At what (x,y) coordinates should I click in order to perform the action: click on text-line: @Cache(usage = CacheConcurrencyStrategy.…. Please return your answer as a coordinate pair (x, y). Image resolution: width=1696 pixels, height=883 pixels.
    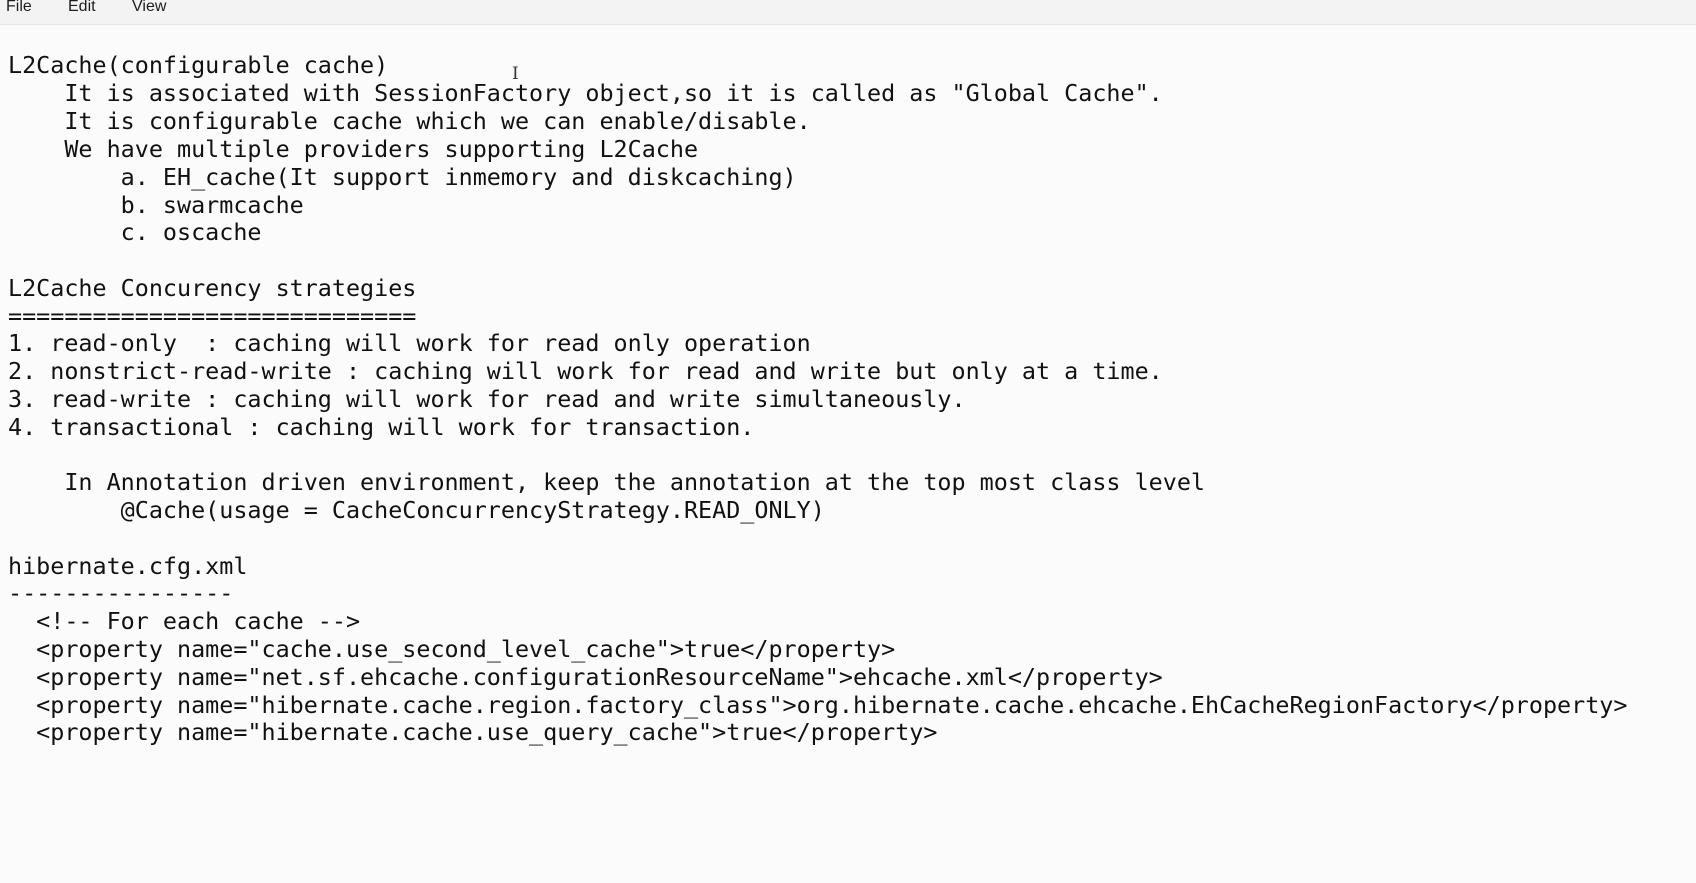
    Looking at the image, I should click on (416, 510).